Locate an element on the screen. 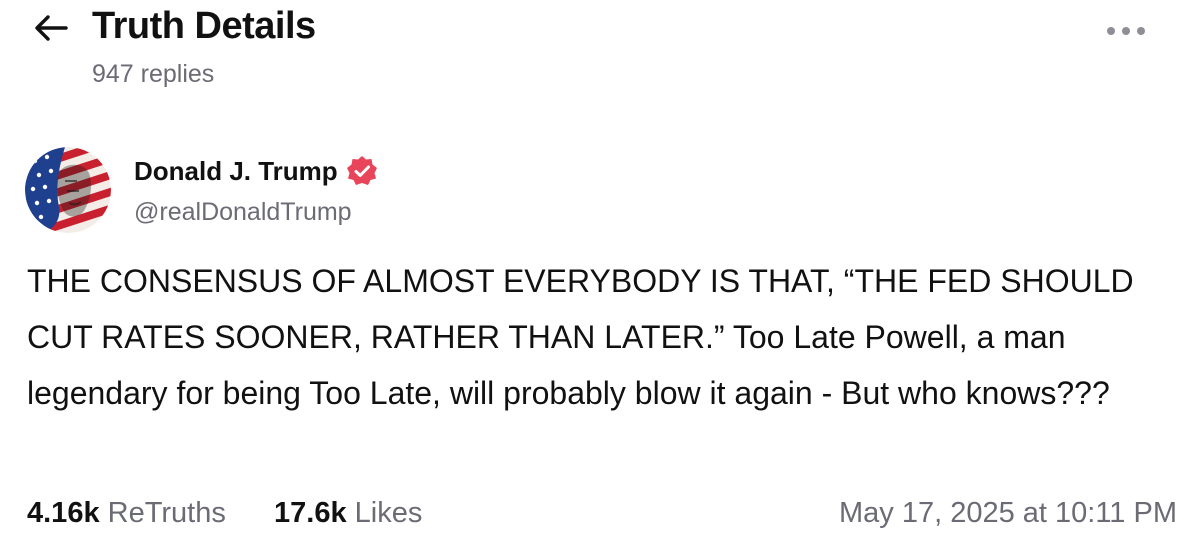  likes-stat: 17.6k Likes is located at coordinates (348, 513).